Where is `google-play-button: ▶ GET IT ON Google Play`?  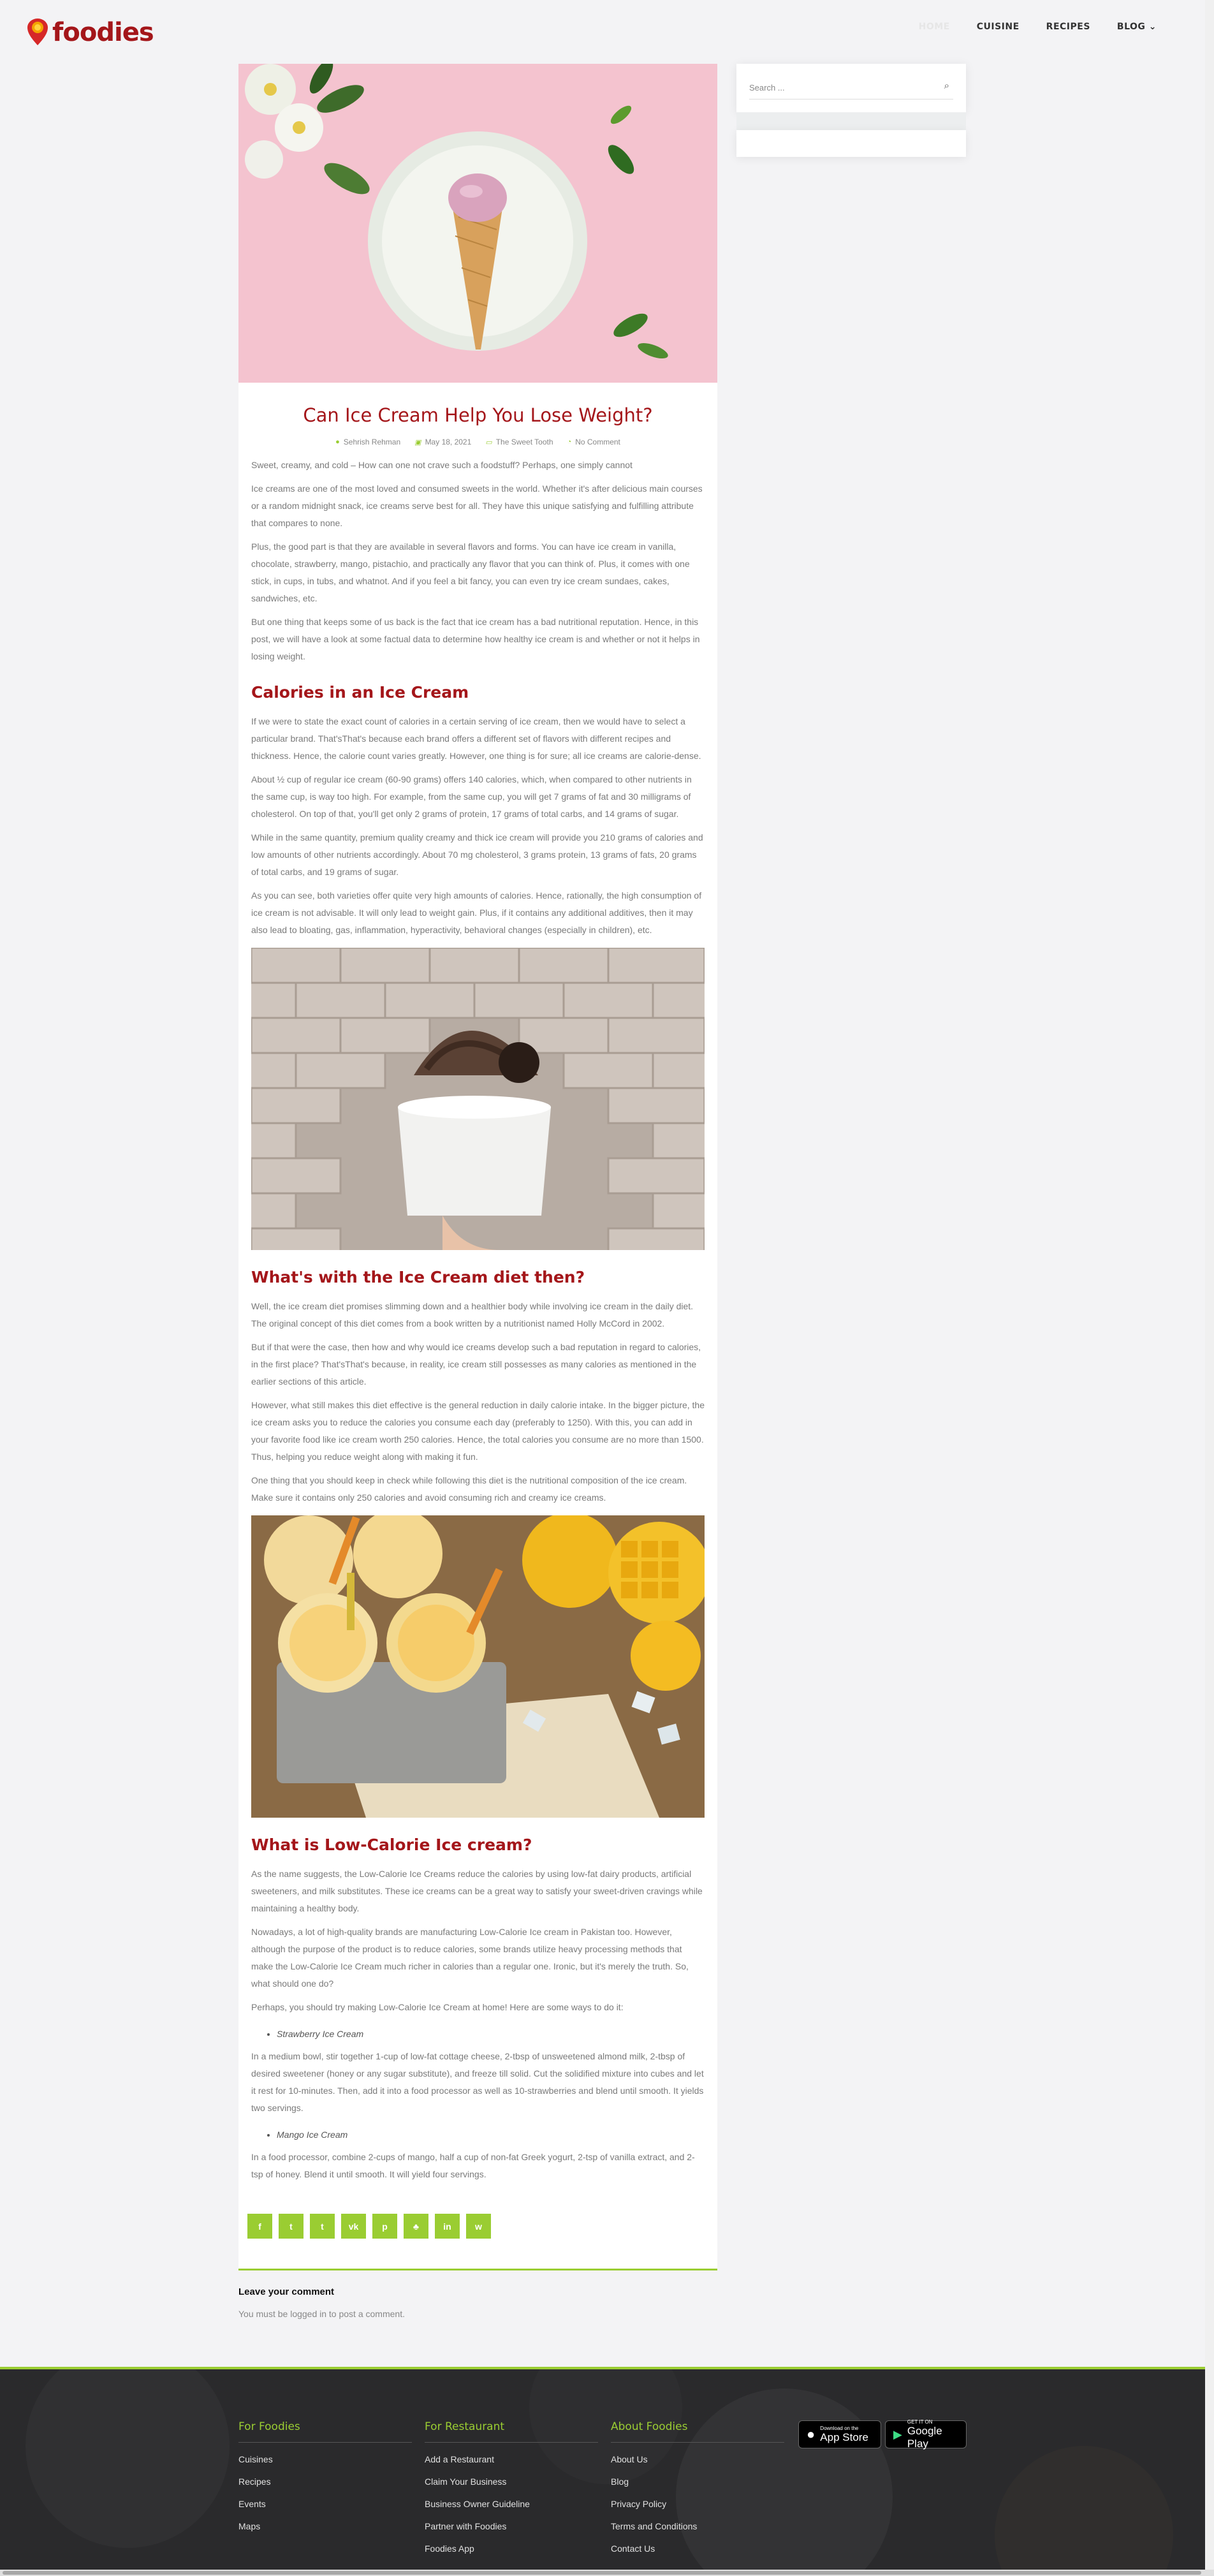 google-play-button: ▶ GET IT ON Google Play is located at coordinates (926, 2434).